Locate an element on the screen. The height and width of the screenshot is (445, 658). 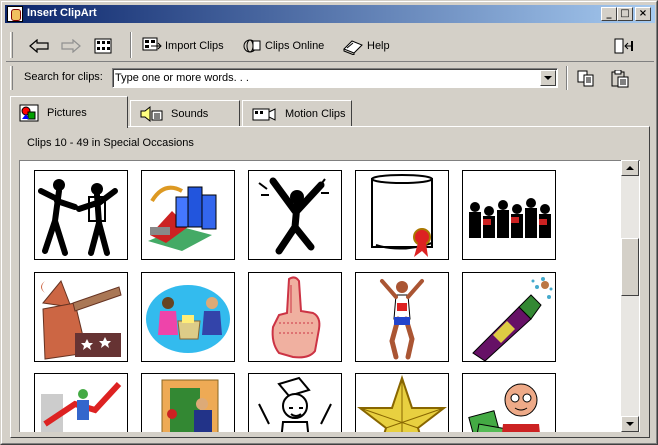
clipart-app-icon is located at coordinates (15, 14).